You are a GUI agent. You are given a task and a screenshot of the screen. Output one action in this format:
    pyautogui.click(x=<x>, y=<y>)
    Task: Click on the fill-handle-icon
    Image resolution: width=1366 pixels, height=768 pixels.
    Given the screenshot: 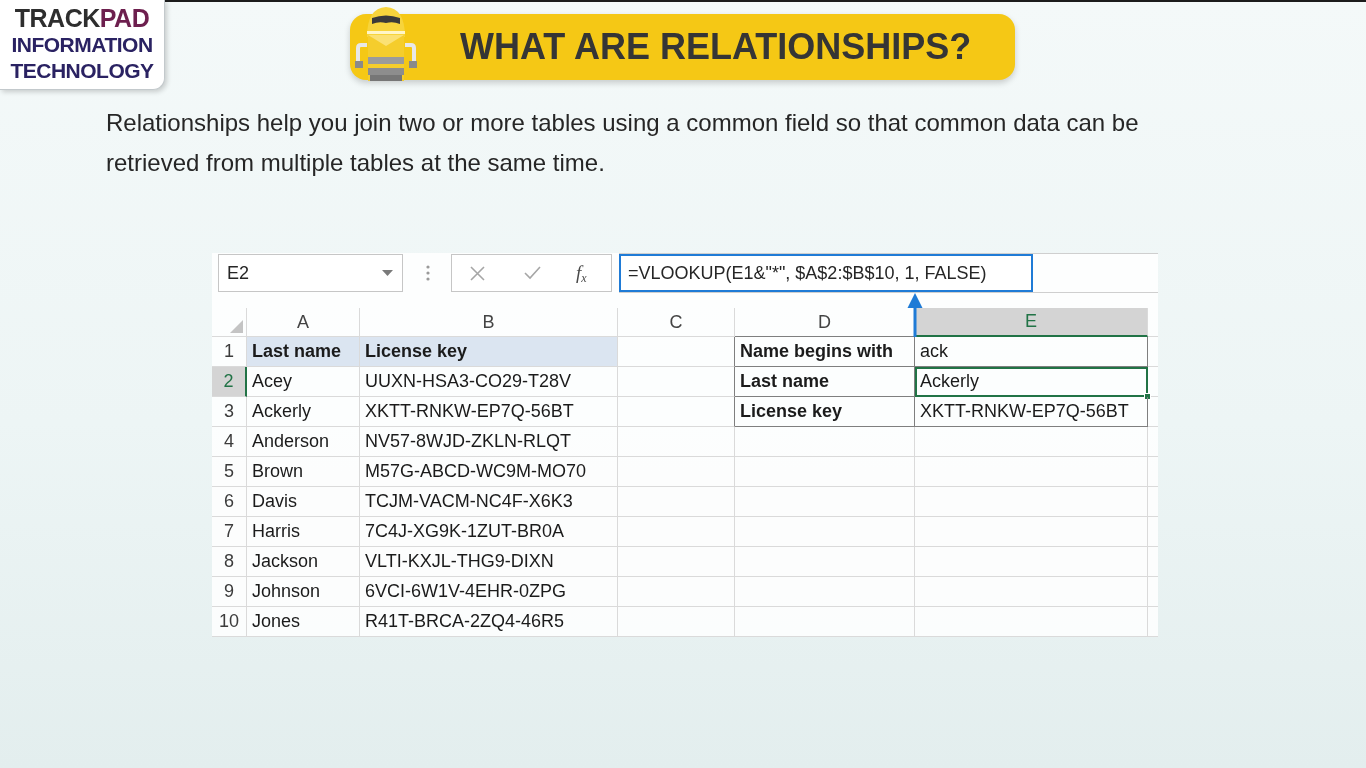 What is the action you would take?
    pyautogui.click(x=1147, y=396)
    